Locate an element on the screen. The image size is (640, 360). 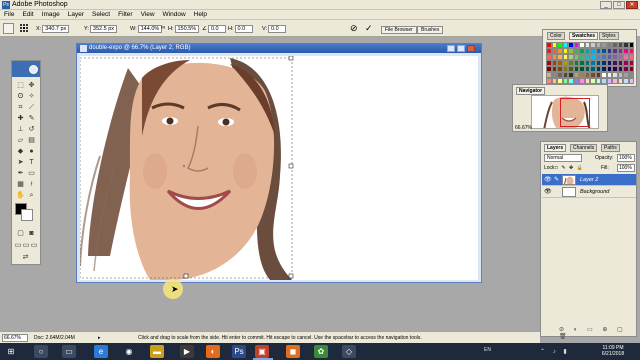
menu-help: Help is located at coordinates (200, 14).